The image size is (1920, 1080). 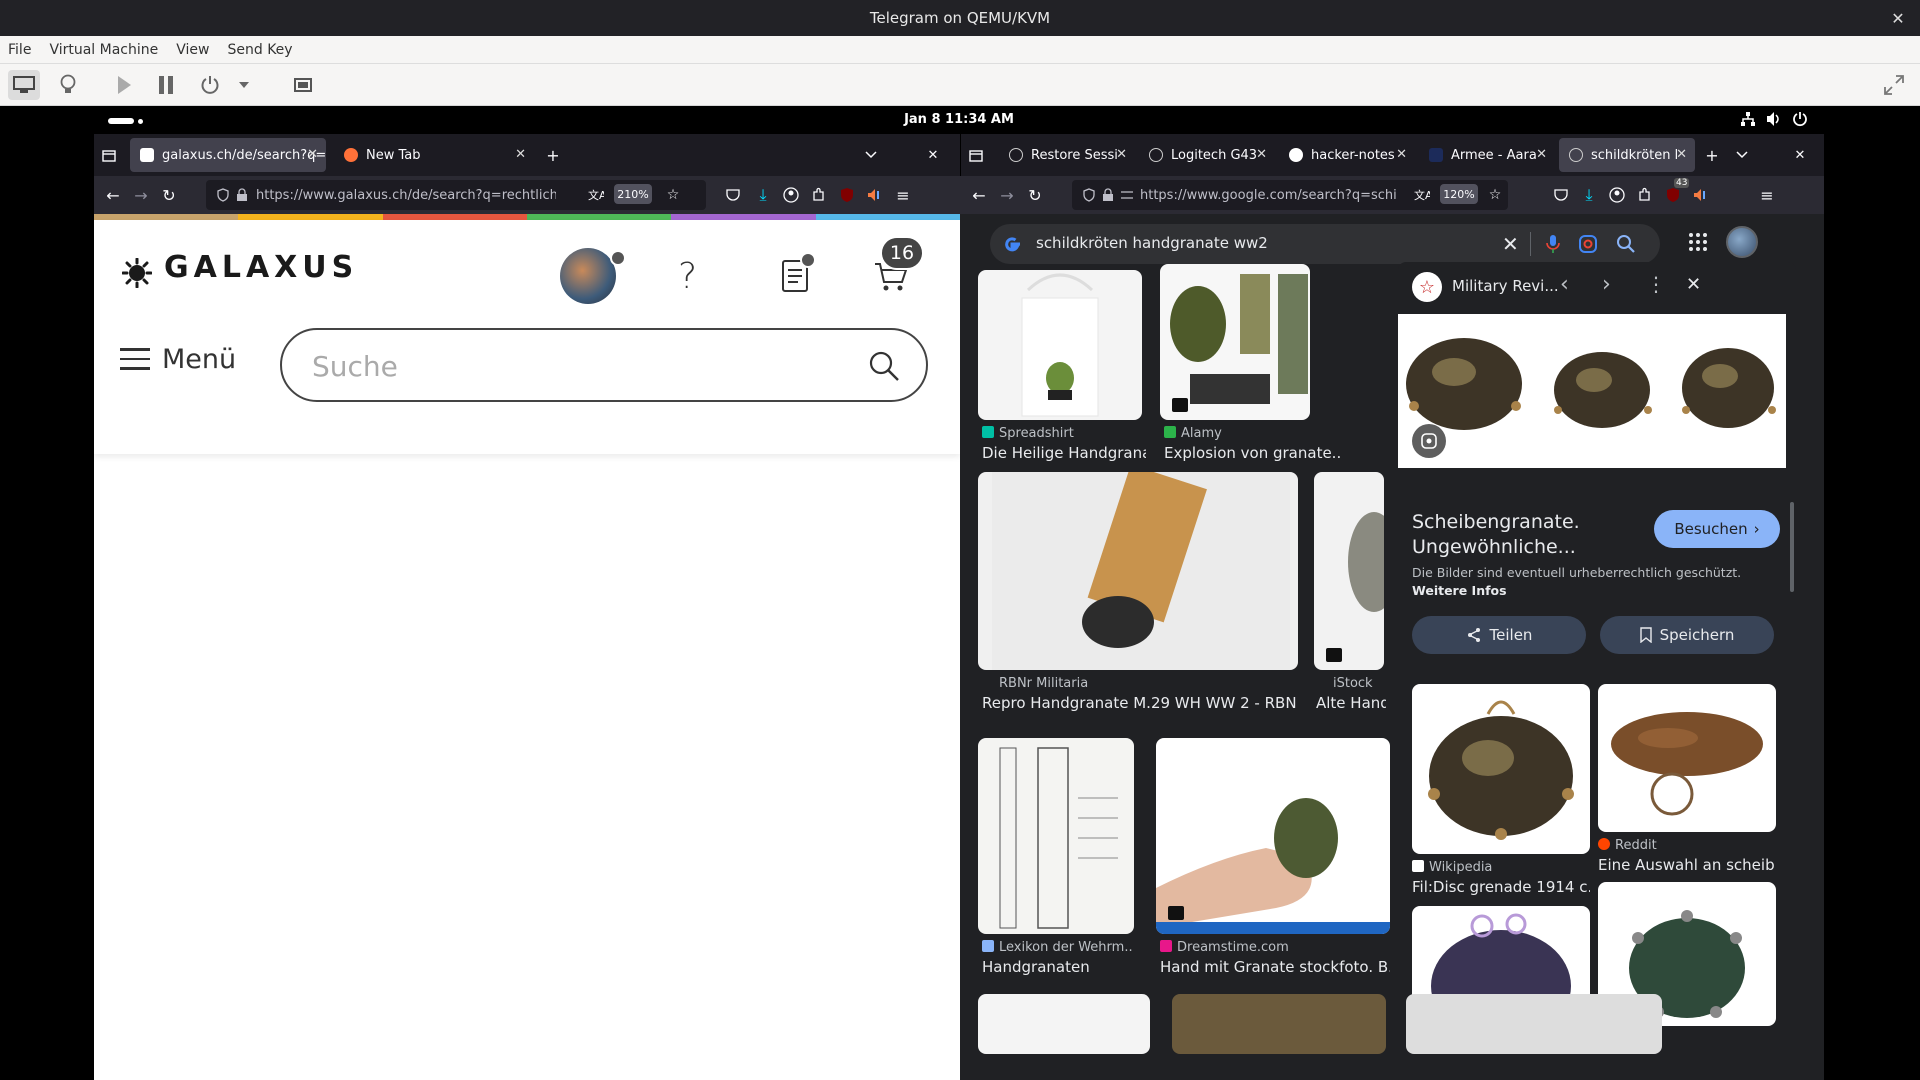 What do you see at coordinates (1060, 345) in the screenshot?
I see `result-image-tote-bag` at bounding box center [1060, 345].